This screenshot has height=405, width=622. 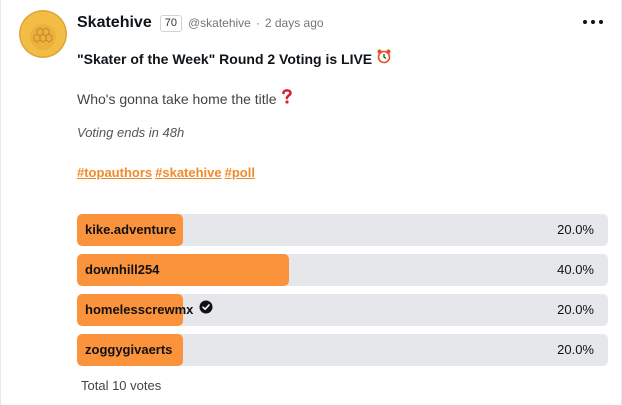 I want to click on author-name: Skatehive, so click(x=114, y=23).